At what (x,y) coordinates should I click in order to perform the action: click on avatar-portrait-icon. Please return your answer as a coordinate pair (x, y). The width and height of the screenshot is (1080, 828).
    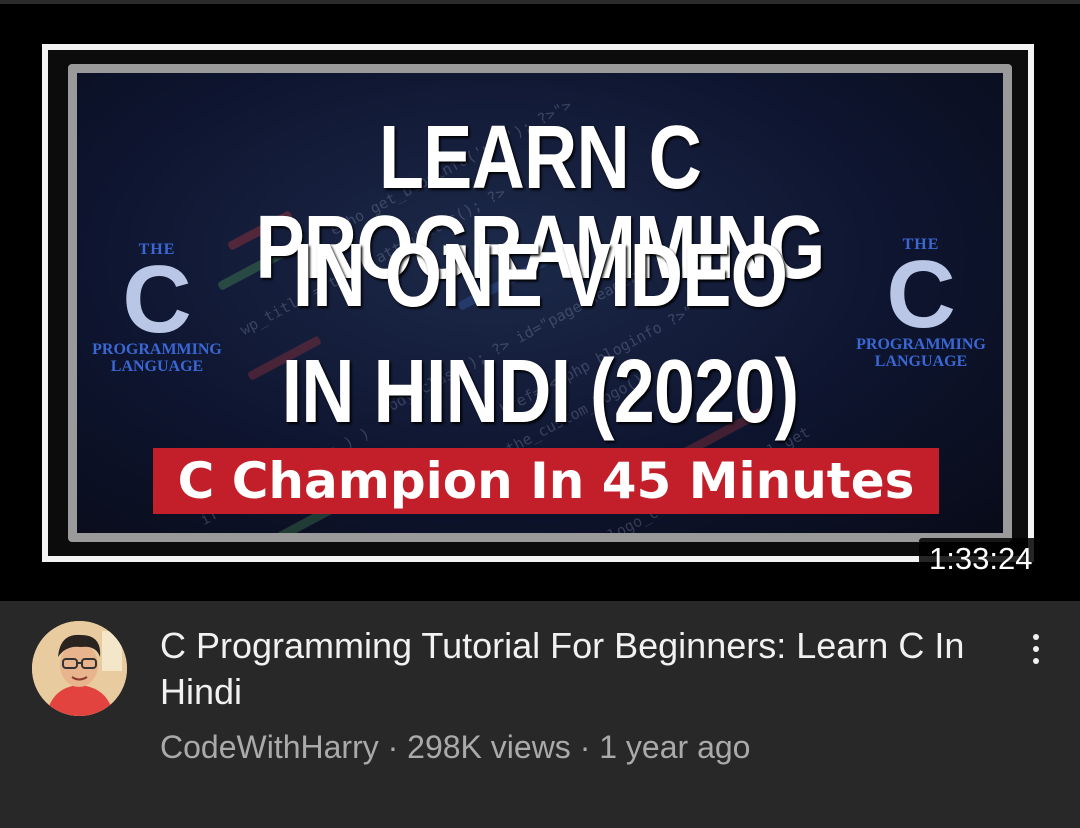
    Looking at the image, I should click on (79, 668).